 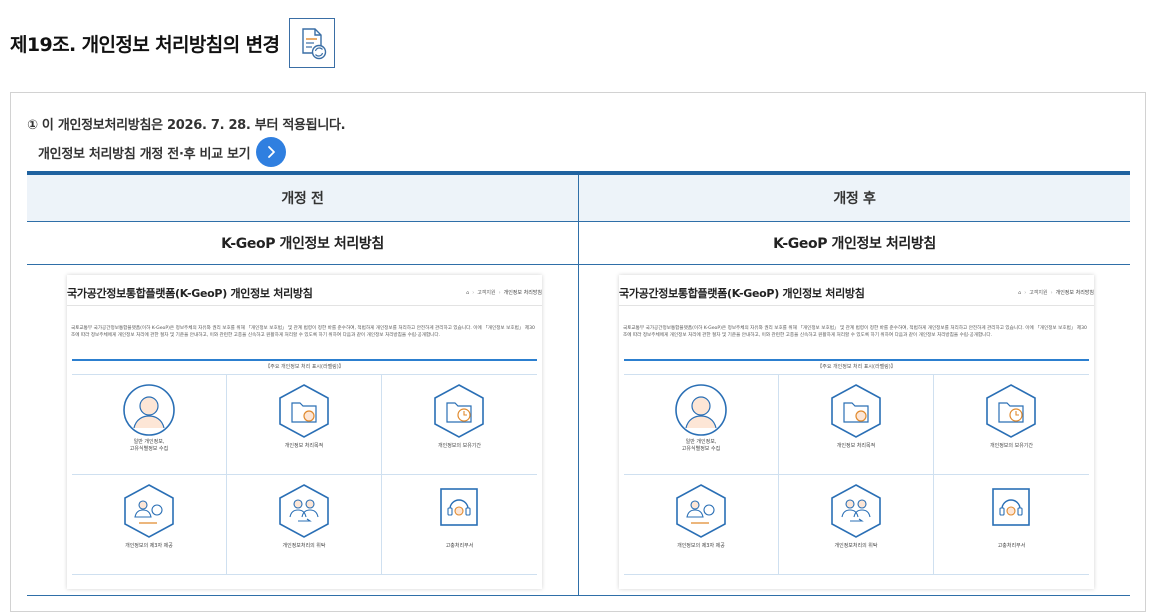 I want to click on effective-date-notice: ① 이 개인정보처리방침은 2026. 7. 28. 부터 적용됩니다., so click(x=186, y=125).